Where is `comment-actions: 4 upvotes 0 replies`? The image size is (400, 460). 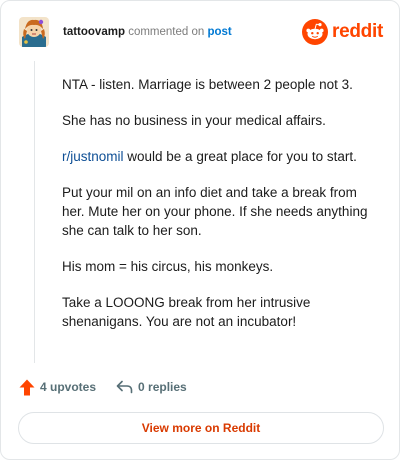 comment-actions: 4 upvotes 0 replies is located at coordinates (103, 387).